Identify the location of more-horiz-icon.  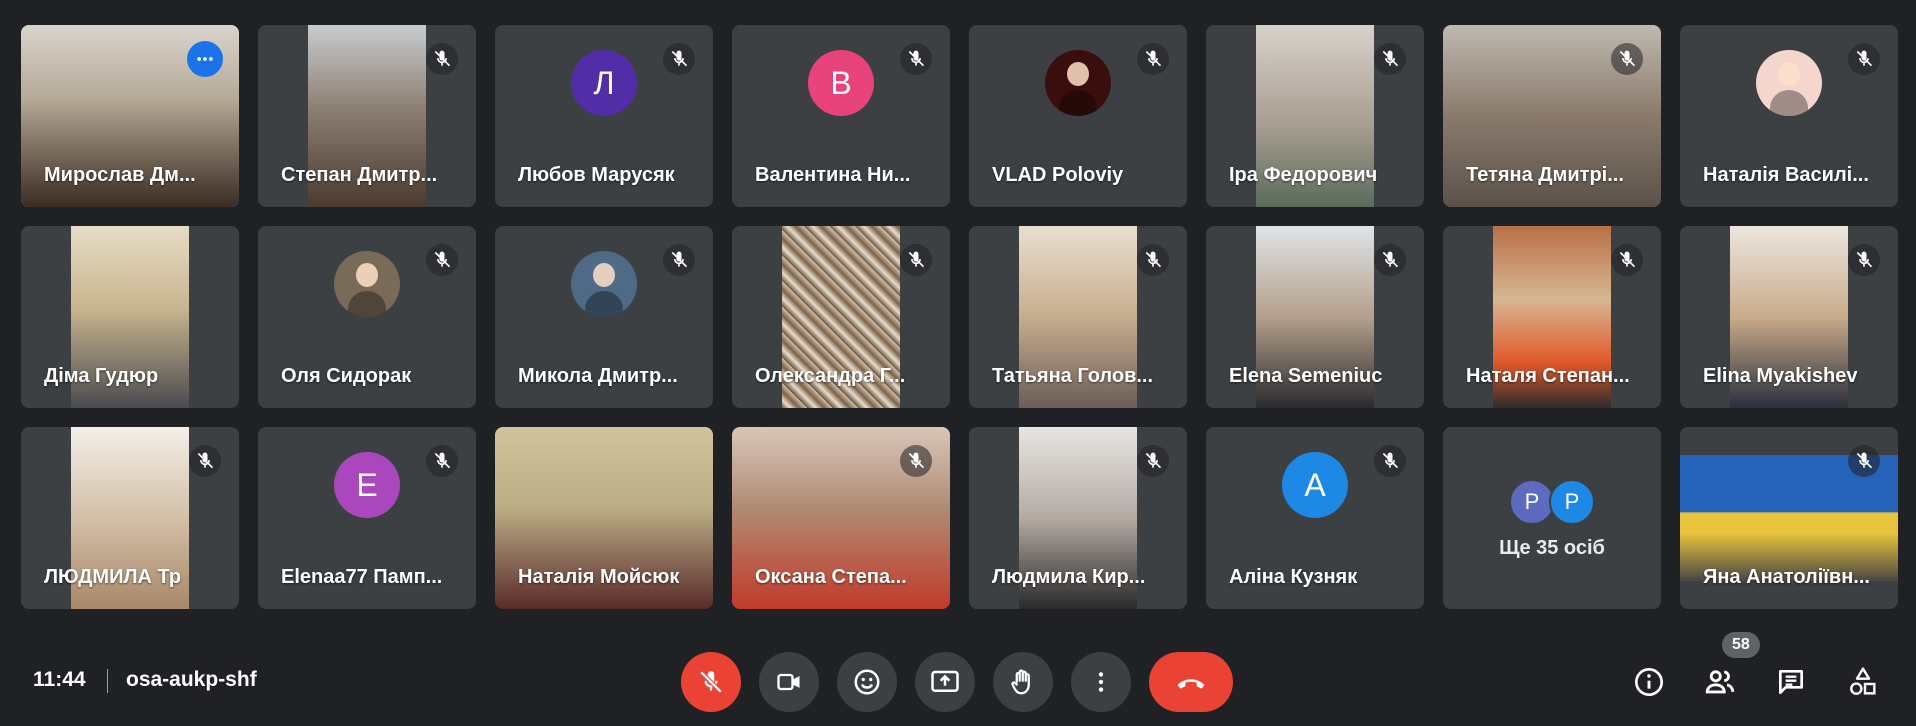
(205, 59).